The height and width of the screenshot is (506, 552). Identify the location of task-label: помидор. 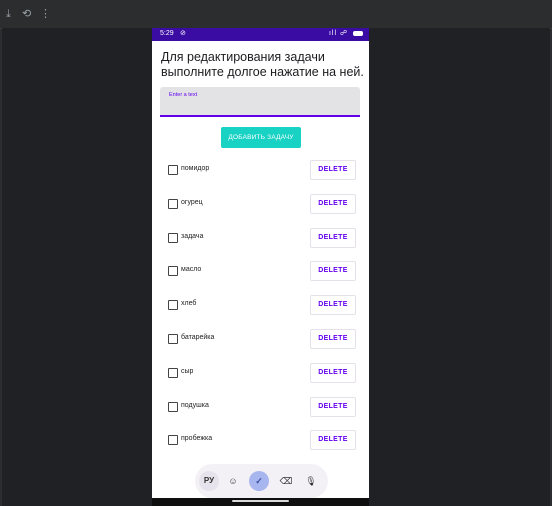
(195, 168).